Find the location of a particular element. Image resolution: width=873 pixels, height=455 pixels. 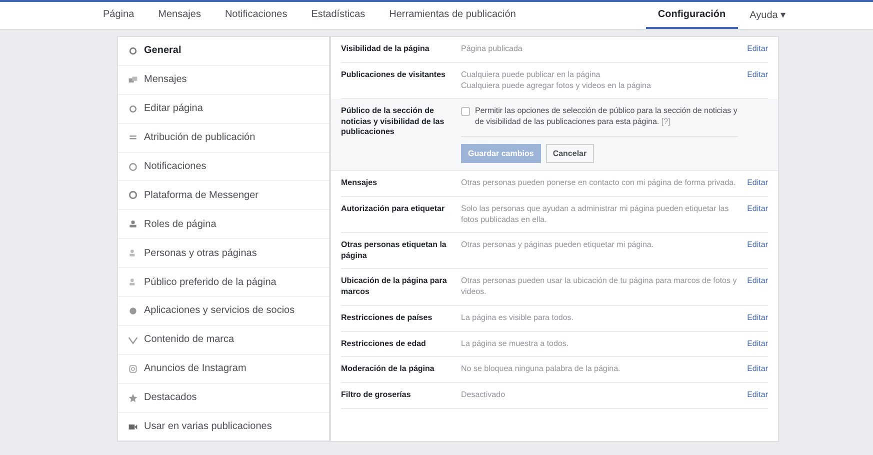

sidebar-item: Atribución de publicación is located at coordinates (223, 138).